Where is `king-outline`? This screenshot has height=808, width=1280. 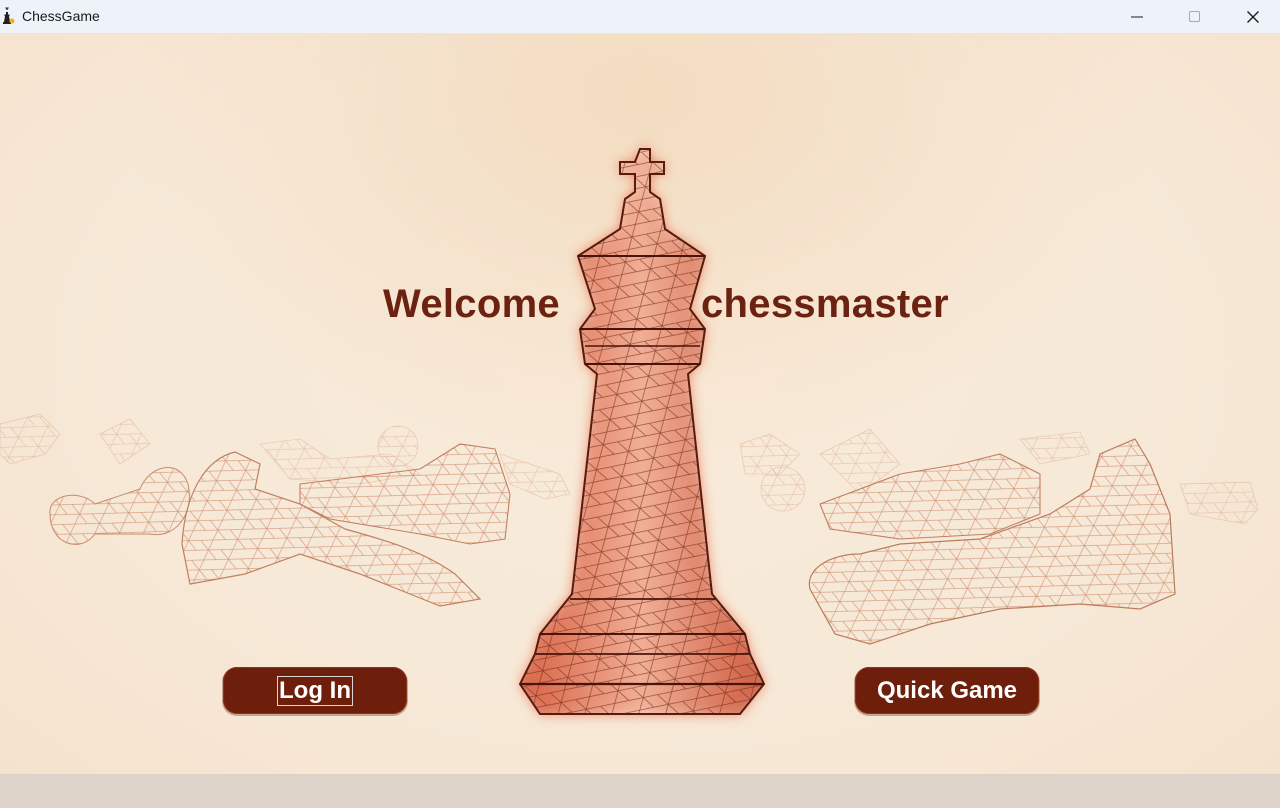
king-outline is located at coordinates (642, 431).